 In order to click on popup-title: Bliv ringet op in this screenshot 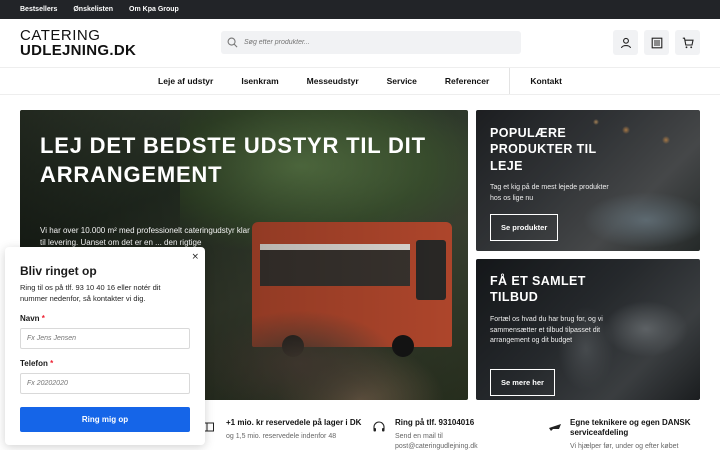, I will do `click(58, 271)`.